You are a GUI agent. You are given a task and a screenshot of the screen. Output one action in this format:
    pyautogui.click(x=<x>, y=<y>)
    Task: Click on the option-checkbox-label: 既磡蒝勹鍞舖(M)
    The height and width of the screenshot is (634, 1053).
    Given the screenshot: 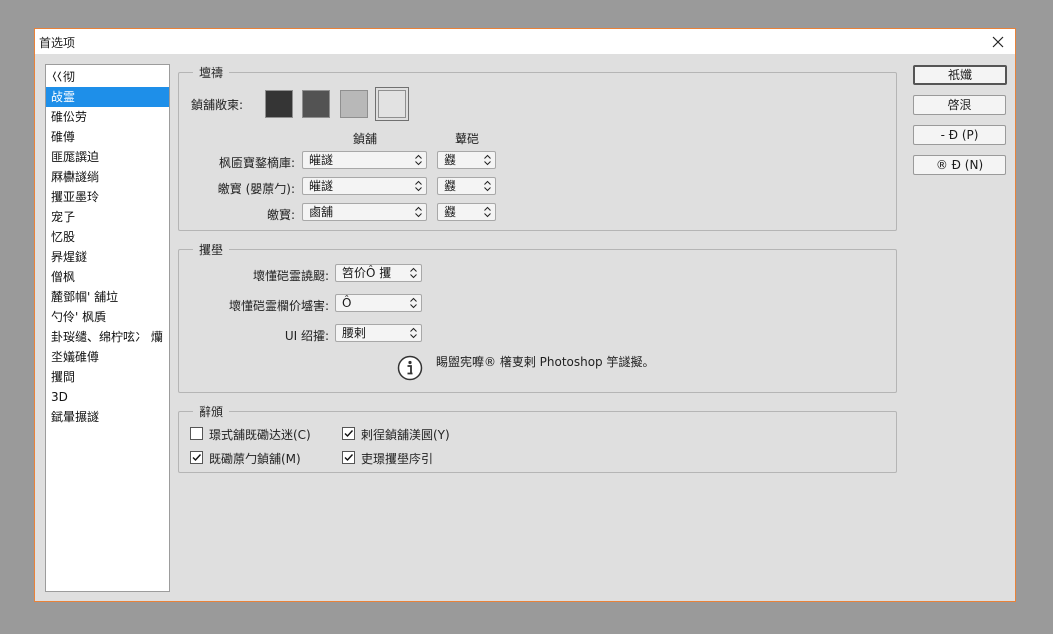 What is the action you would take?
    pyautogui.click(x=255, y=459)
    